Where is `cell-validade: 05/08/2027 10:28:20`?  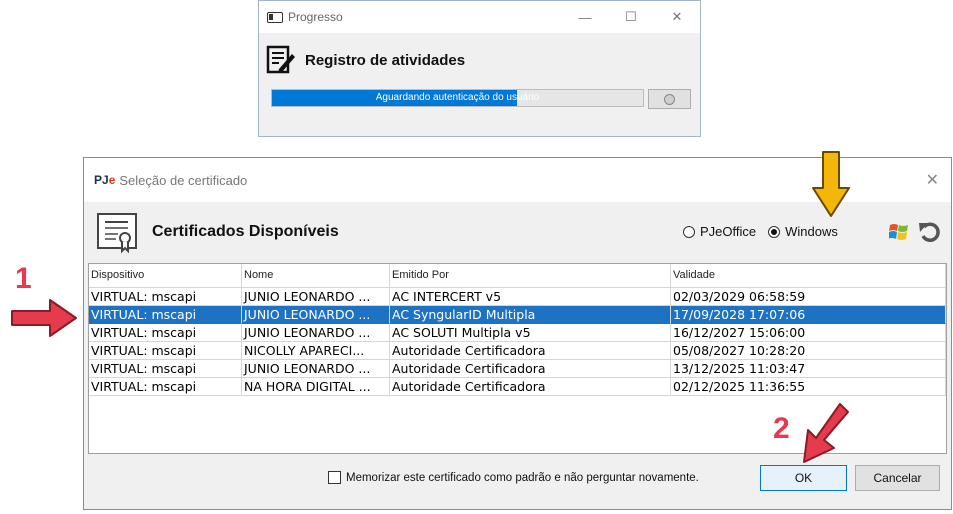
cell-validade: 05/08/2027 10:28:20 is located at coordinates (808, 351).